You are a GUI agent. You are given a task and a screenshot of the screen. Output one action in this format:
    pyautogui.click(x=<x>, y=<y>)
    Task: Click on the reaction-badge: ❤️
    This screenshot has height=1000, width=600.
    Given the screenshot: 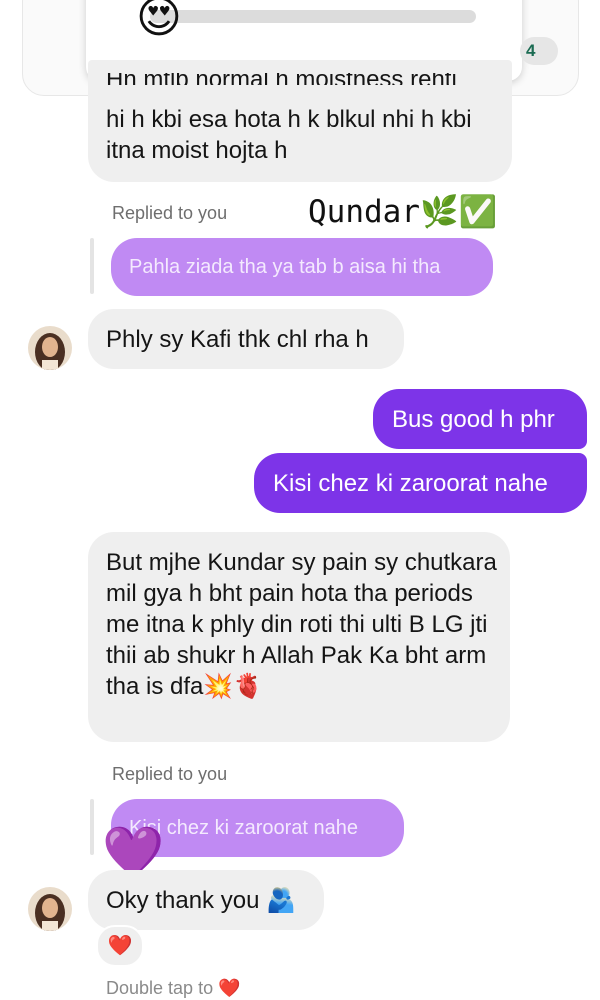 What is the action you would take?
    pyautogui.click(x=120, y=946)
    